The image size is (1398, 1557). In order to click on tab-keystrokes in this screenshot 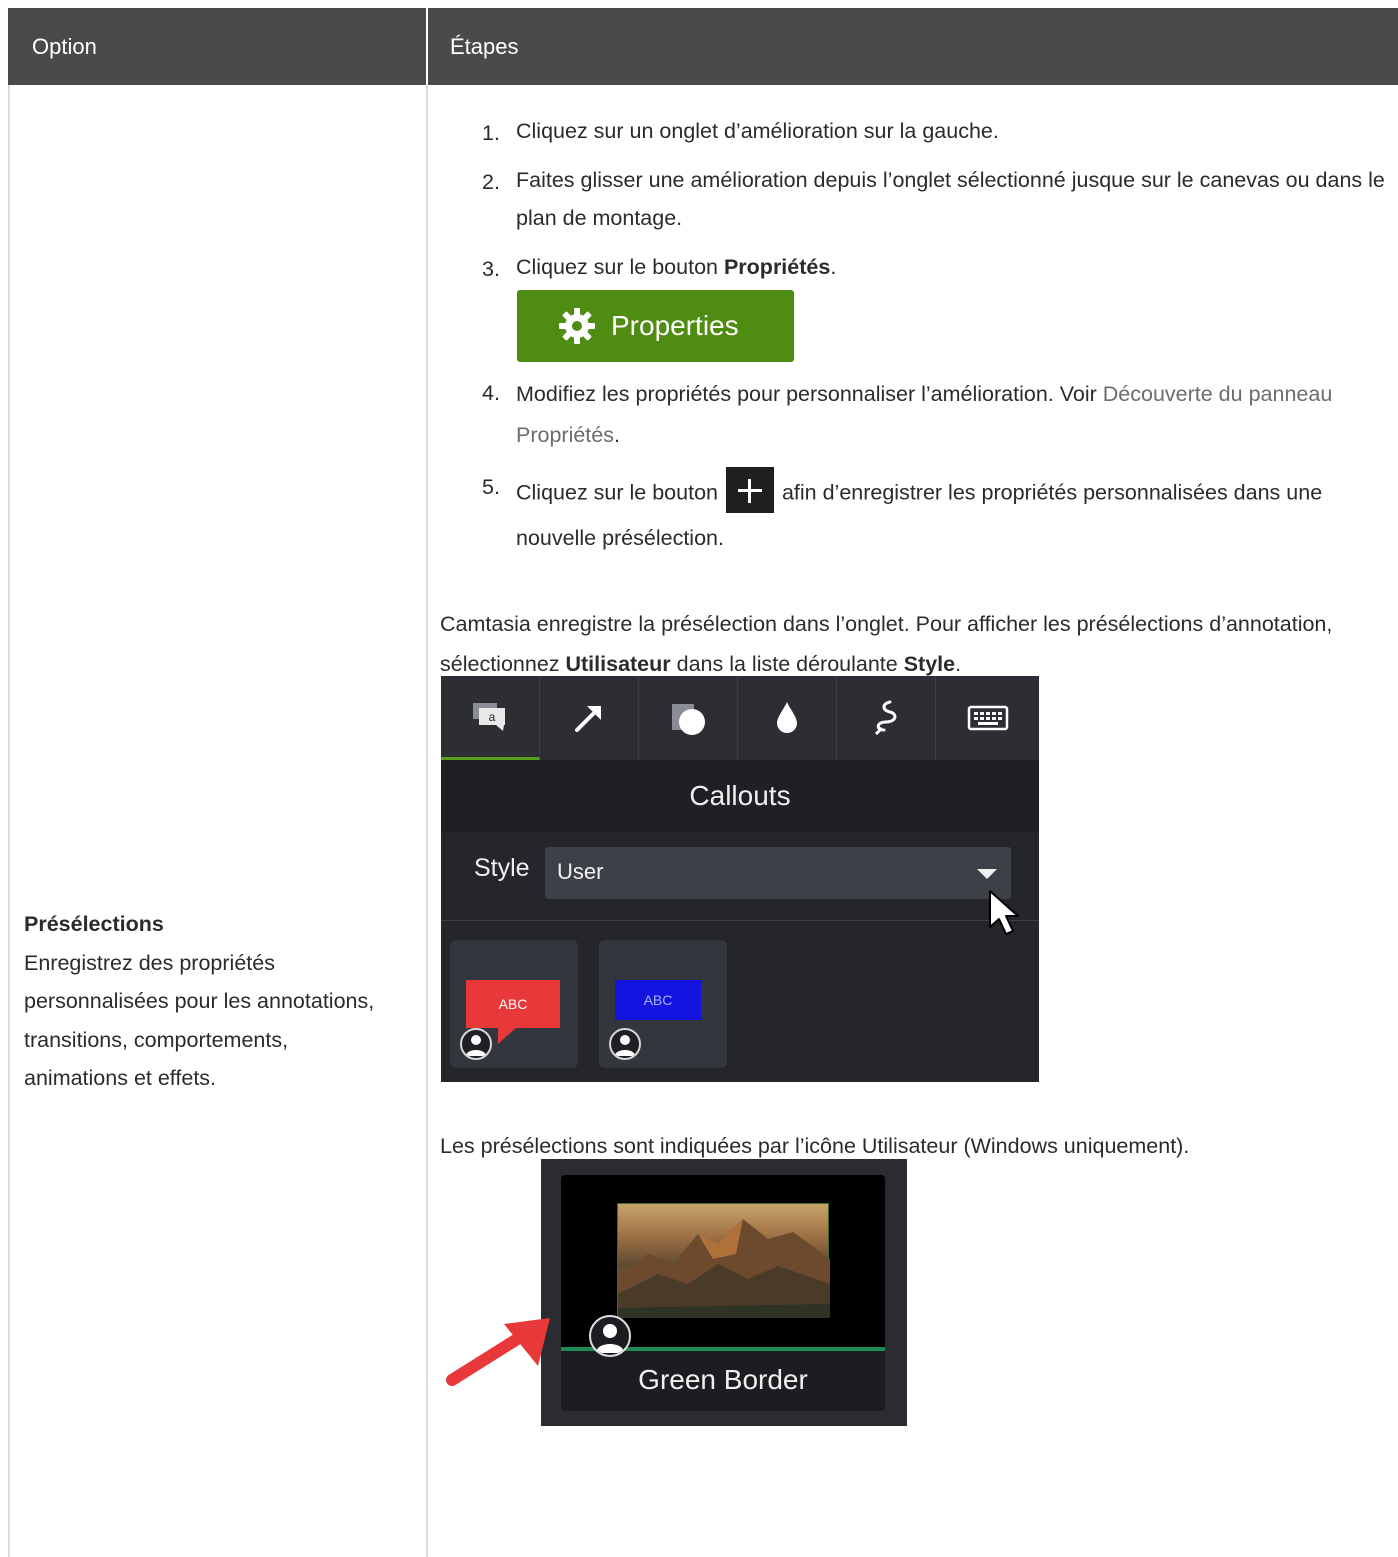, I will do `click(987, 718)`.